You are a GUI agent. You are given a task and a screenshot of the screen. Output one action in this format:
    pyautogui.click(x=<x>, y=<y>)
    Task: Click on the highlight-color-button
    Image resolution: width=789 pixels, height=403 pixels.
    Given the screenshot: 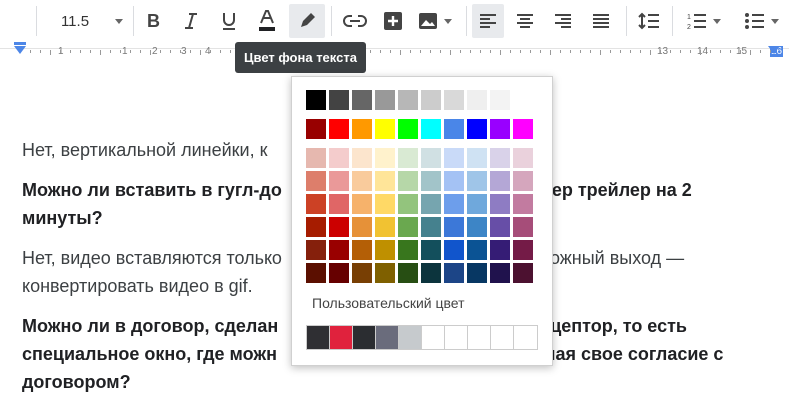 What is the action you would take?
    pyautogui.click(x=307, y=21)
    